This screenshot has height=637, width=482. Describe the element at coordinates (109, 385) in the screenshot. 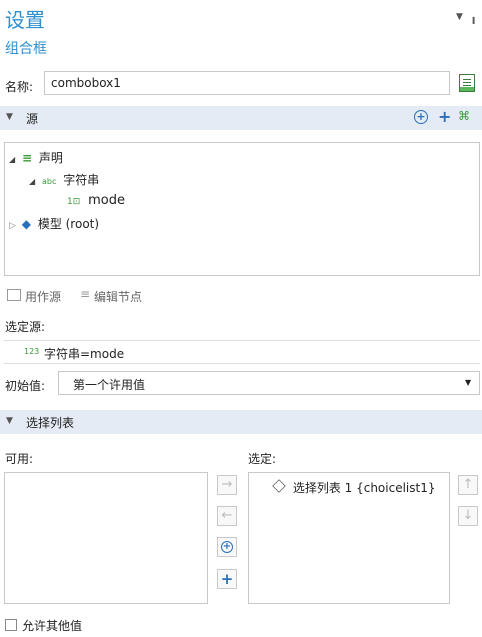

I see `initial-value-selected: 第一个许用值` at that location.